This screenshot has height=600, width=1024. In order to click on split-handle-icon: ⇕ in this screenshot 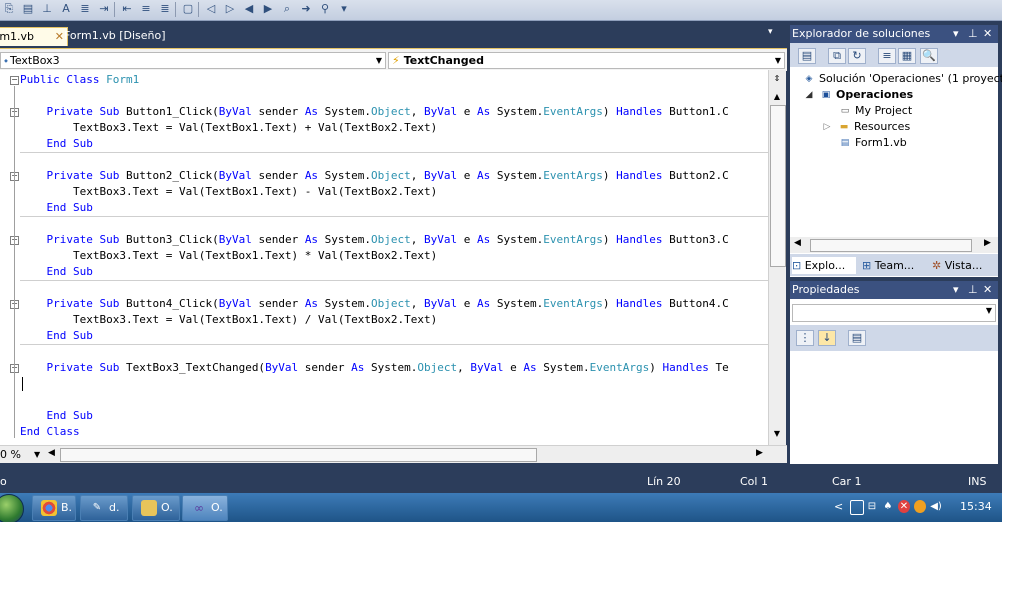, I will do `click(777, 79)`.